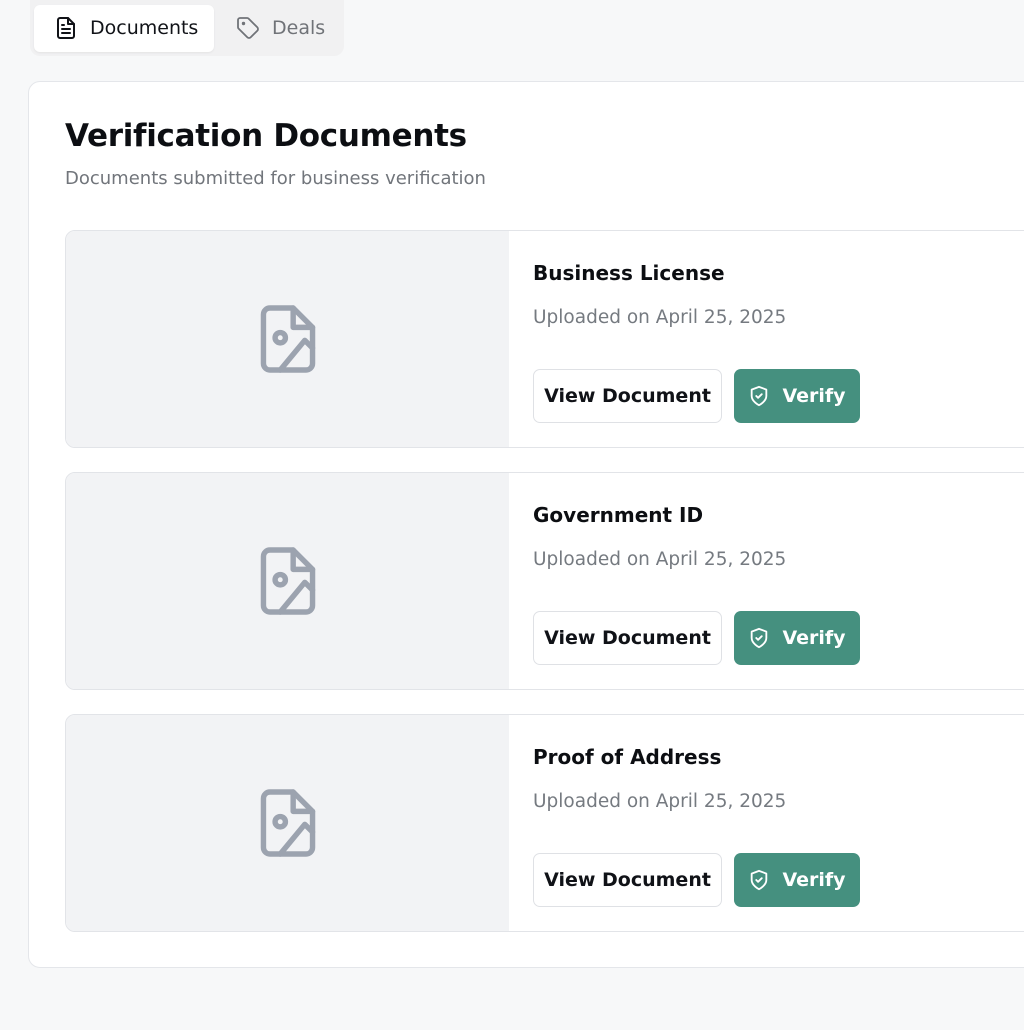 The width and height of the screenshot is (1024, 1030). Describe the element at coordinates (66, 28) in the screenshot. I see `file-text-icon` at that location.